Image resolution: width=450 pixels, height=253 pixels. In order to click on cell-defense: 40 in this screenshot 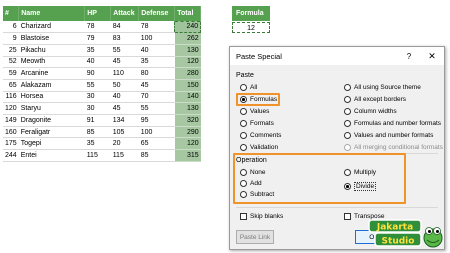, I will do `click(156, 50)`.